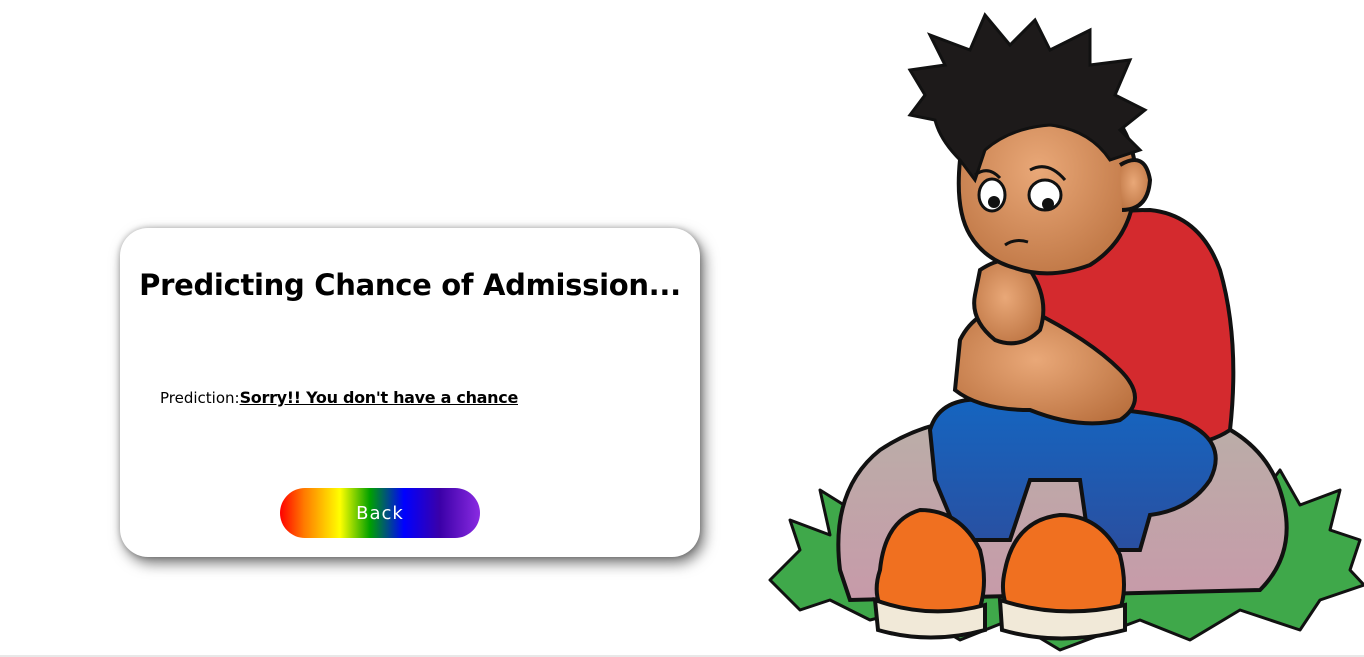 This screenshot has width=1364, height=657. I want to click on prediction-label: Prediction:, so click(200, 398).